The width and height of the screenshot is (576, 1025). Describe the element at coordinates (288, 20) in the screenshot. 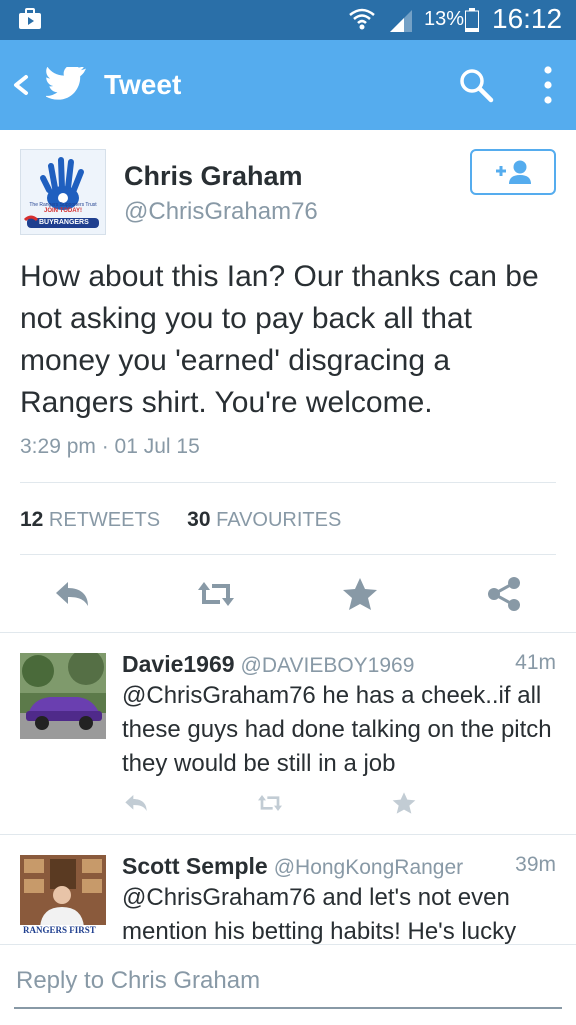

I see `status-bar: 13% 16:12` at that location.